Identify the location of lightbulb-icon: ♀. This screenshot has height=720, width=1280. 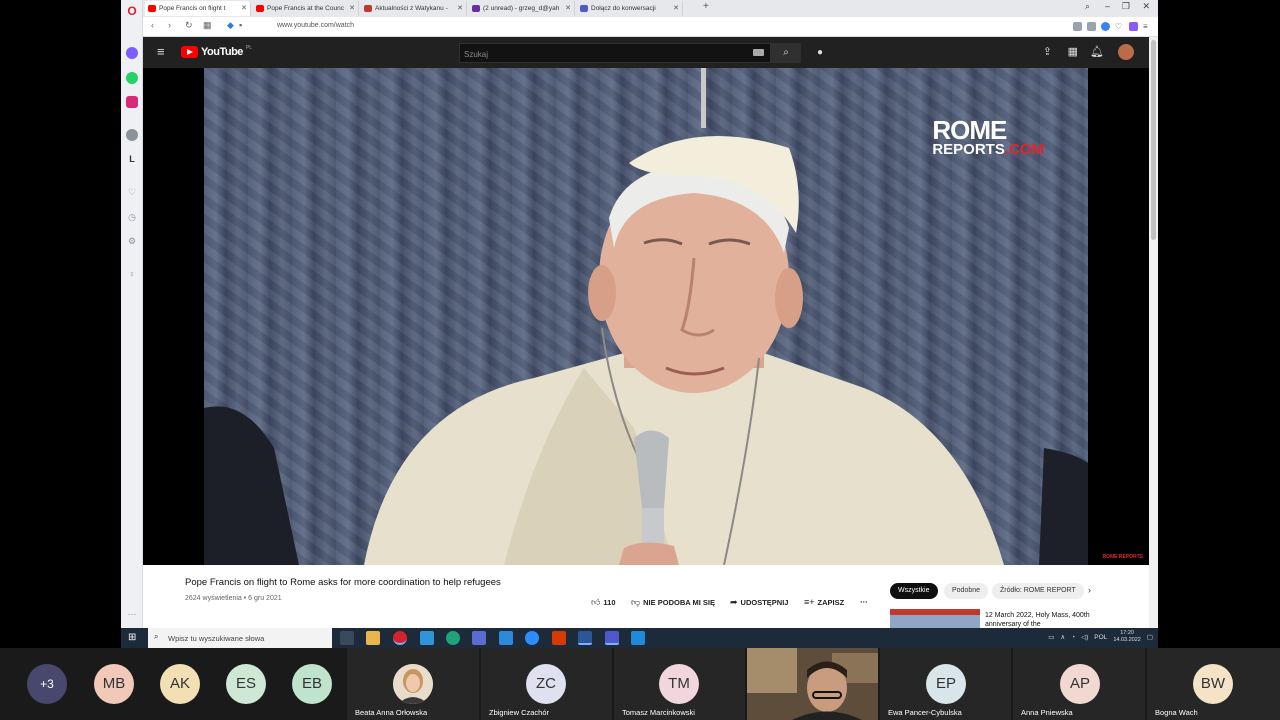
(132, 274).